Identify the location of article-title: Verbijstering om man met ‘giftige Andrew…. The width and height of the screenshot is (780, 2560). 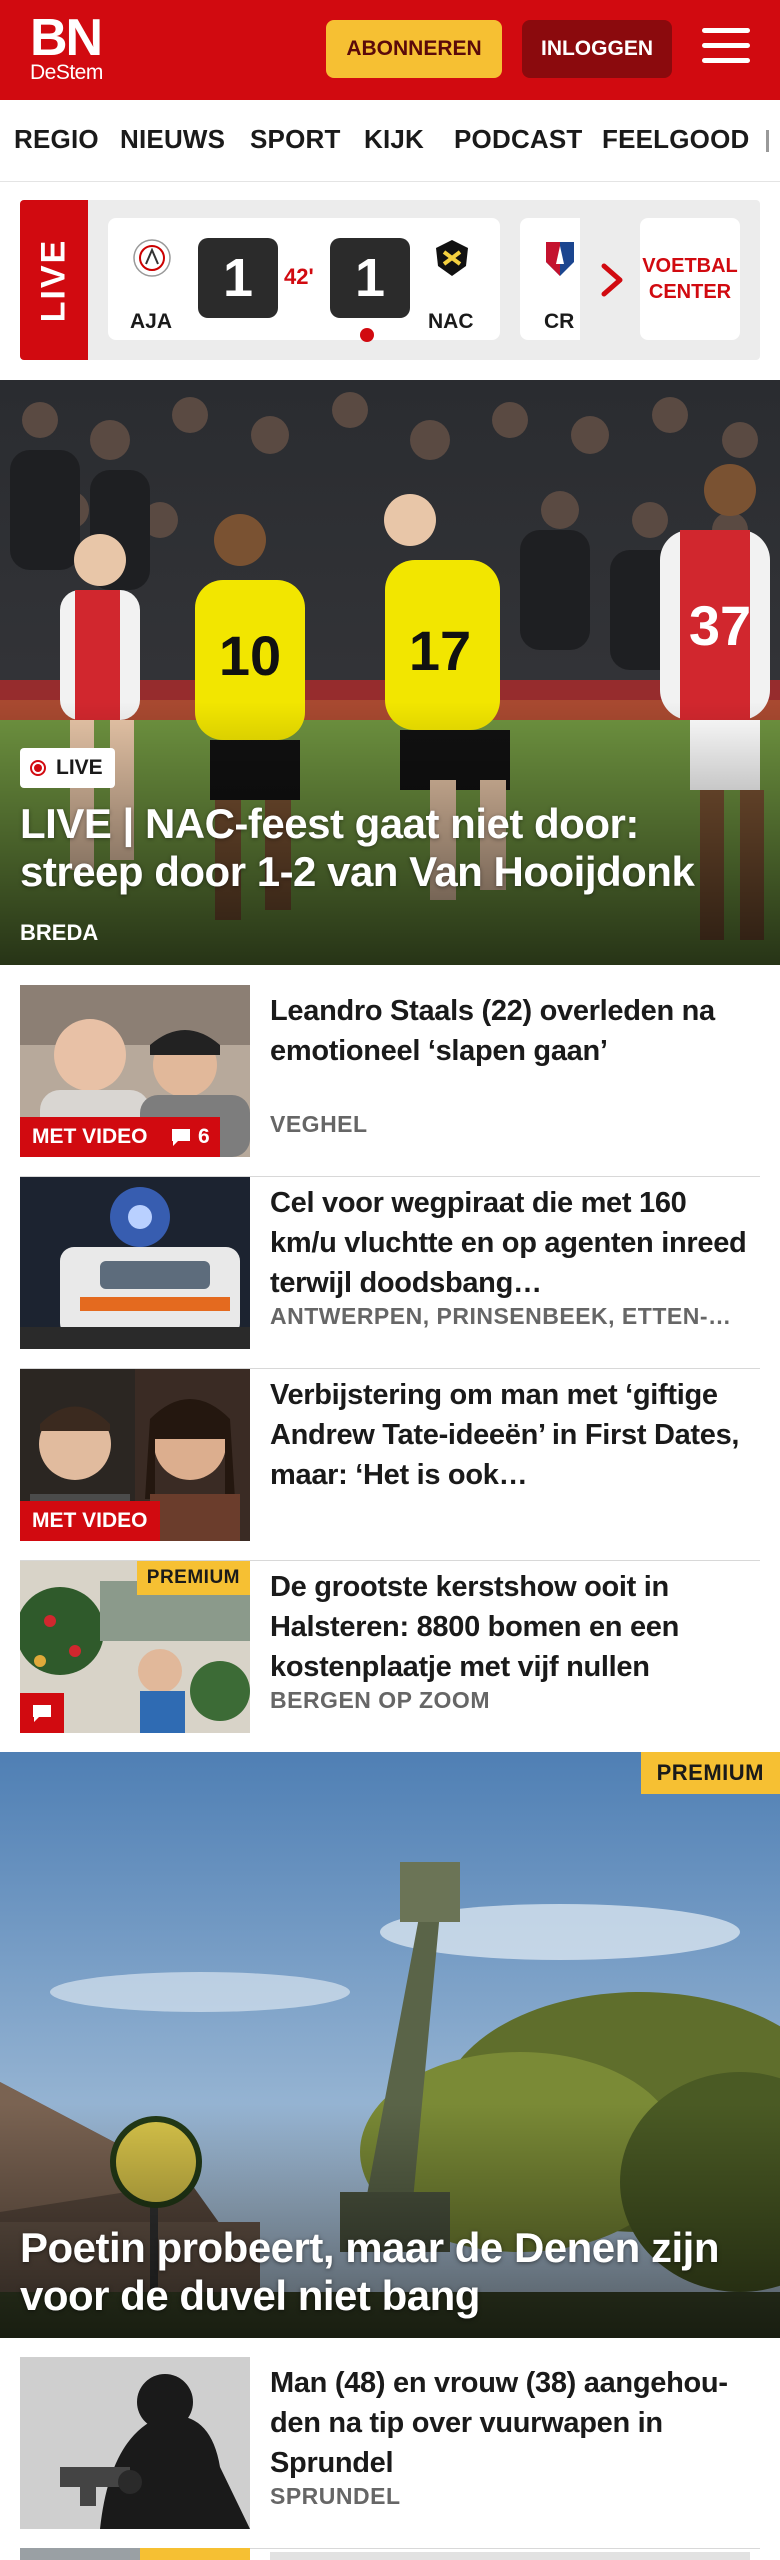
(515, 1435).